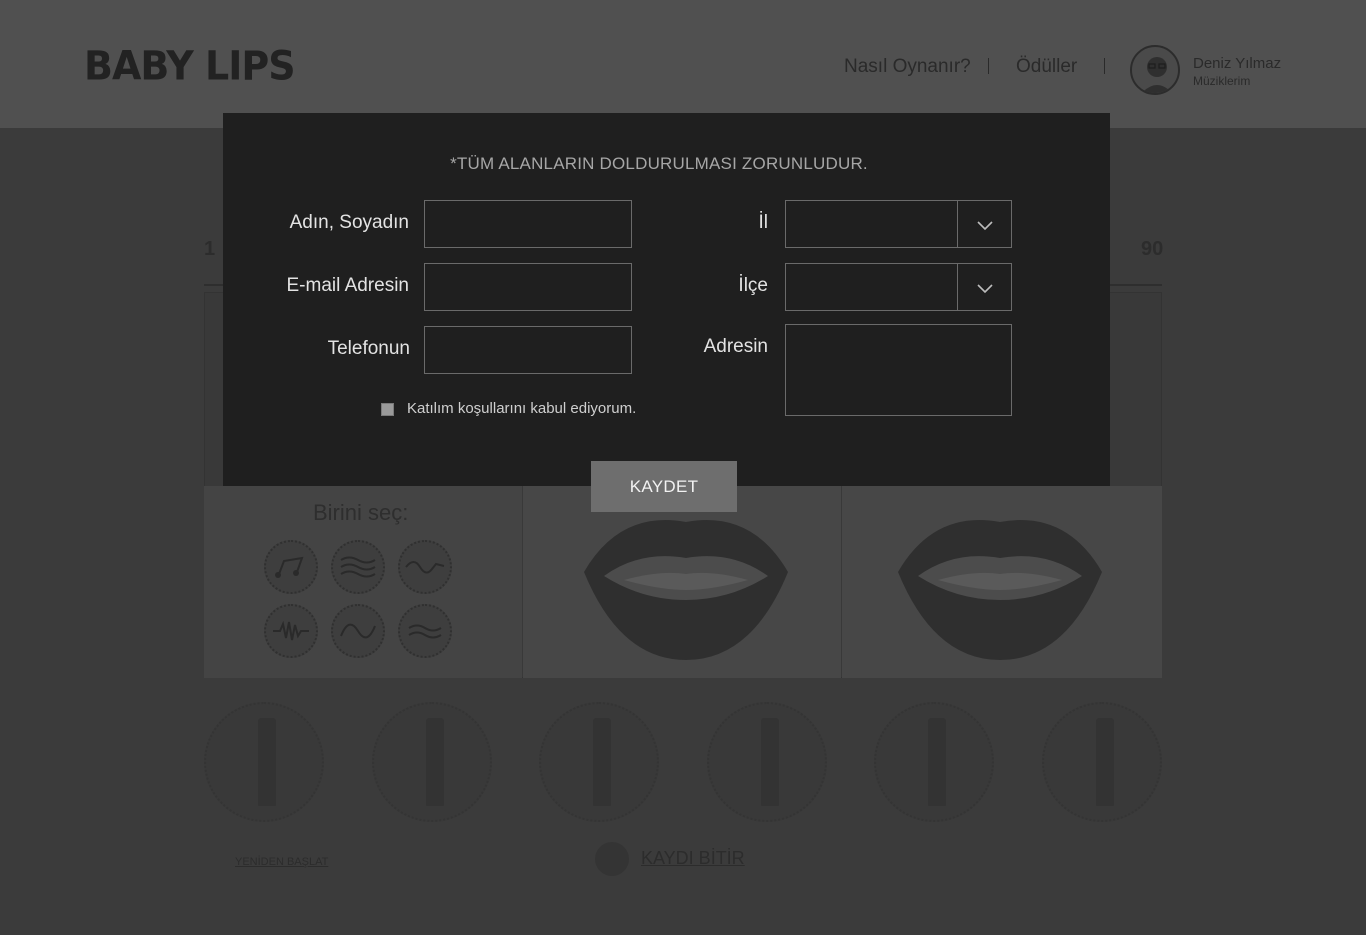 This screenshot has height=935, width=1366. I want to click on soft-wave-icon, so click(358, 631).